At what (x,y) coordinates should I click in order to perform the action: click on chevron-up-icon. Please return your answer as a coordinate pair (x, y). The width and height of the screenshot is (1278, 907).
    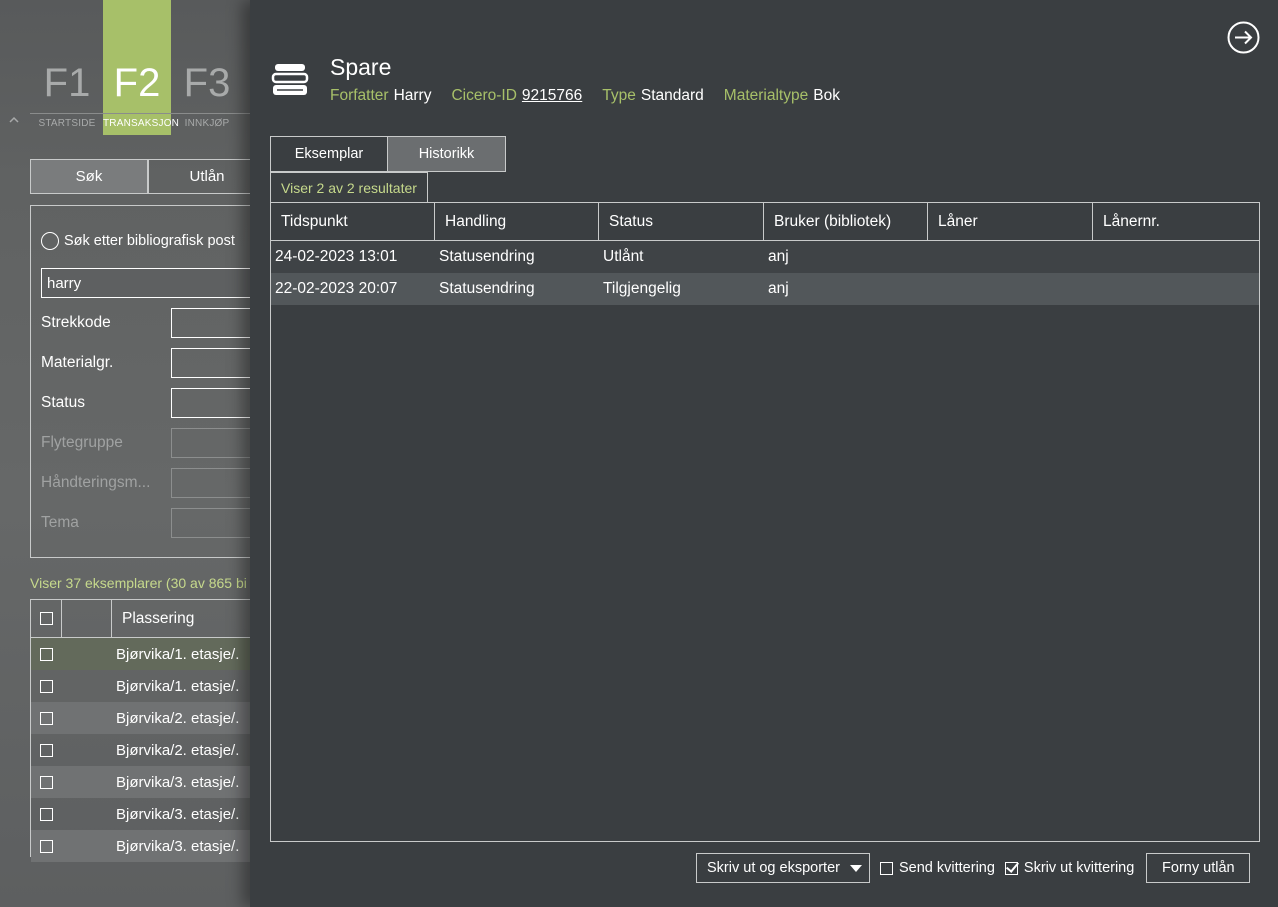
    Looking at the image, I should click on (14, 120).